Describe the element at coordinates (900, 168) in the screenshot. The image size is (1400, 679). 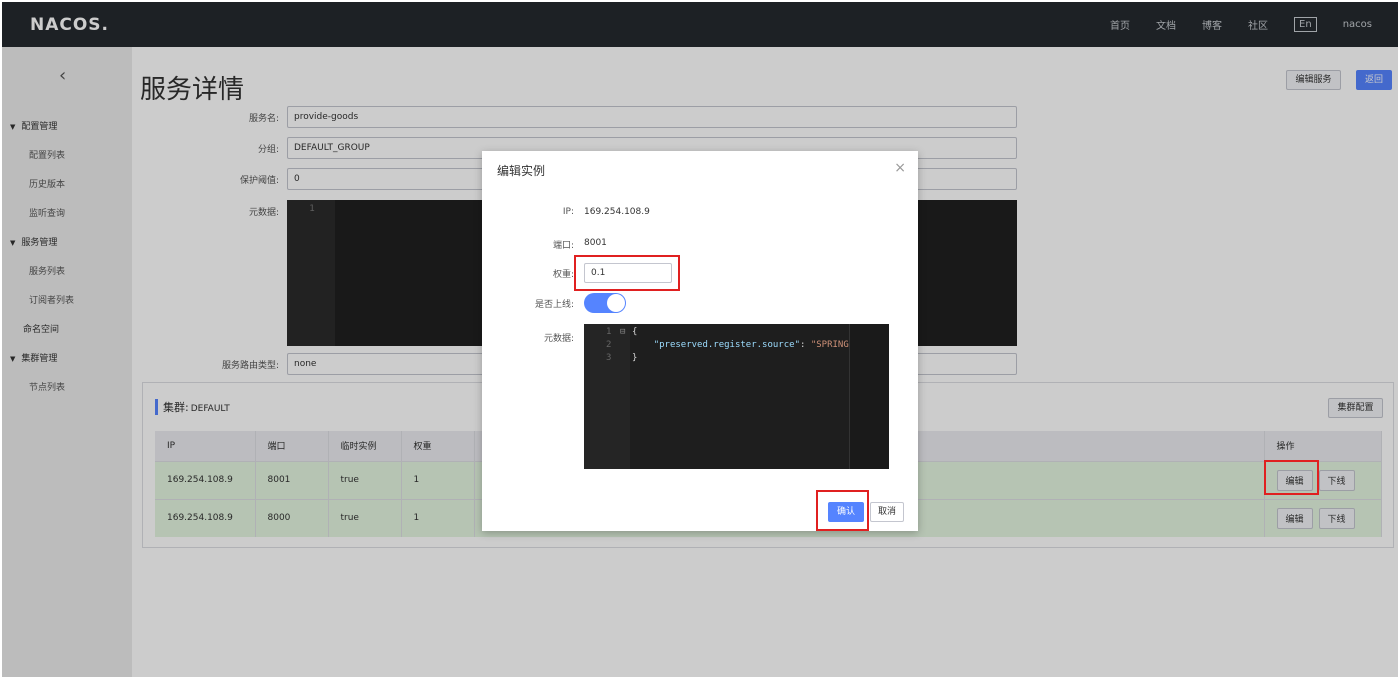
I see `close-icon: ×` at that location.